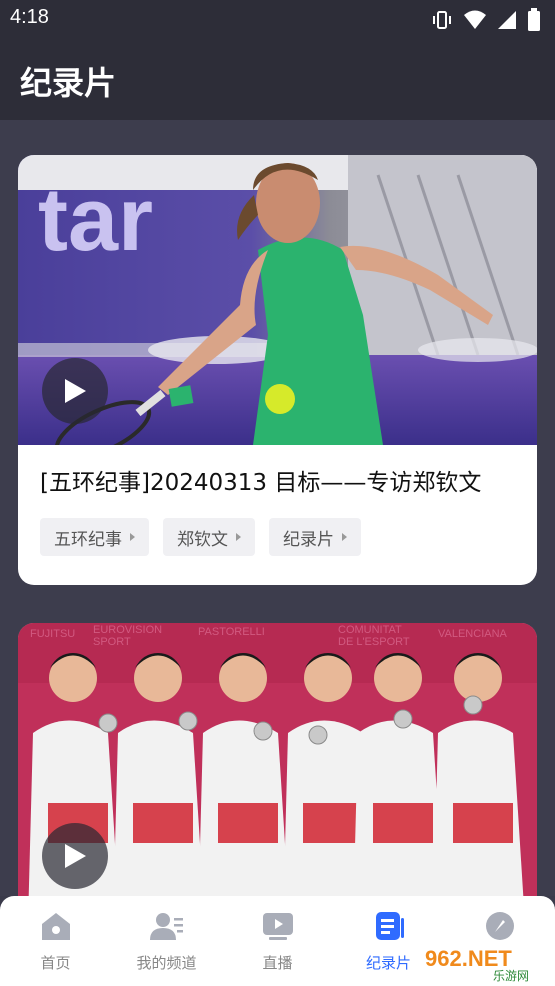 The width and height of the screenshot is (555, 986). Describe the element at coordinates (475, 22) in the screenshot. I see `wifi-icon` at that location.